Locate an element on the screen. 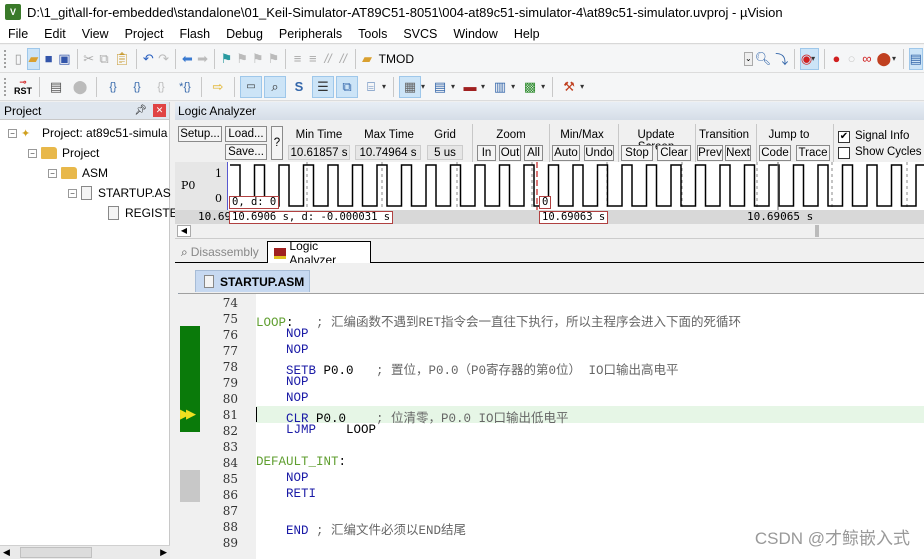 This screenshot has height=559, width=924. reset-icon: ⊸ RST is located at coordinates (23, 87).